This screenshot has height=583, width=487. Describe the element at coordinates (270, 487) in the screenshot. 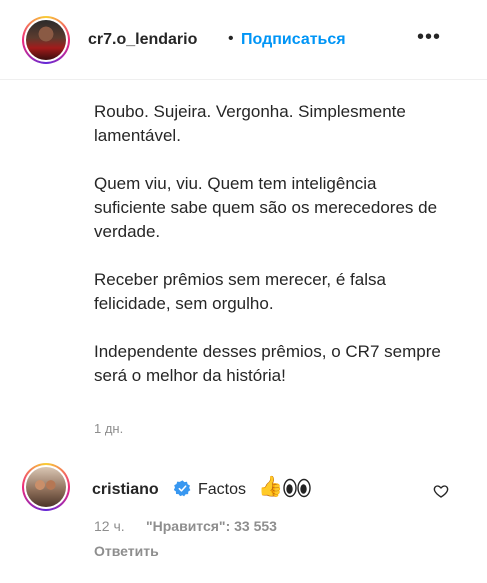

I see `thumbs-up-emoji-icon: 👍` at that location.